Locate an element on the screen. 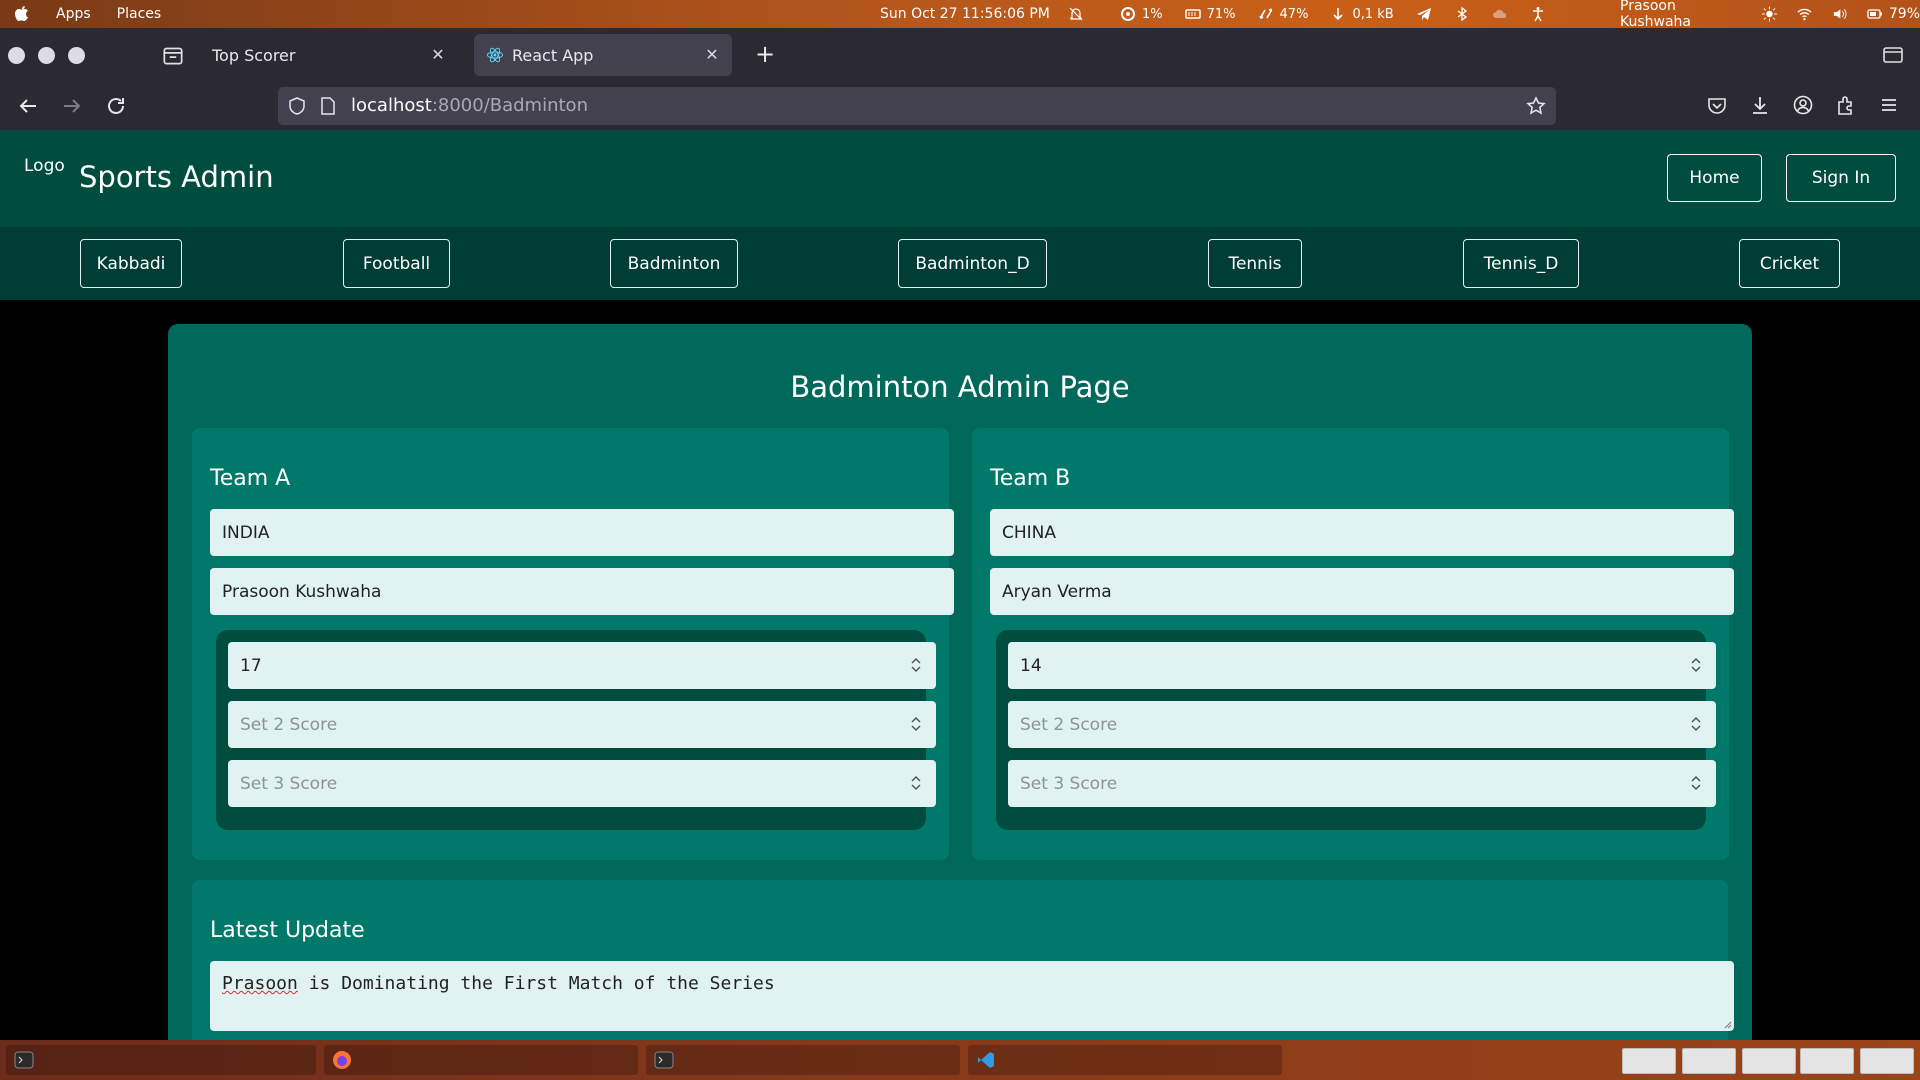  account-icon is located at coordinates (1803, 105).